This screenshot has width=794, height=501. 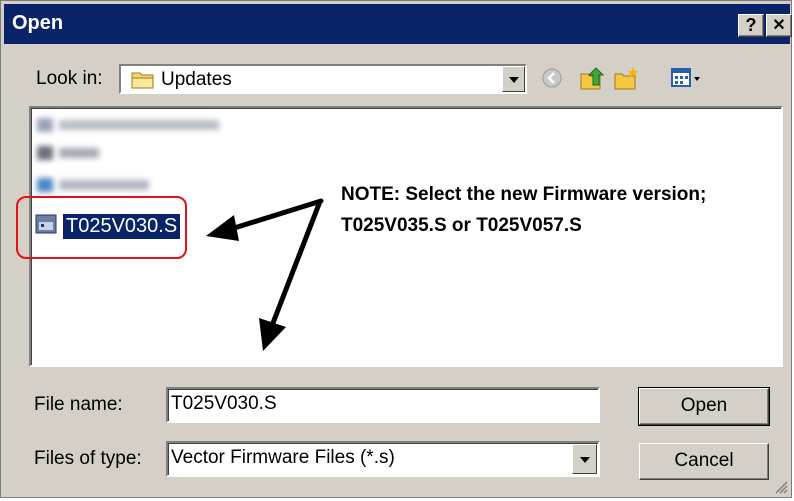 What do you see at coordinates (383, 405) in the screenshot?
I see `filename-input: T025V030.S` at bounding box center [383, 405].